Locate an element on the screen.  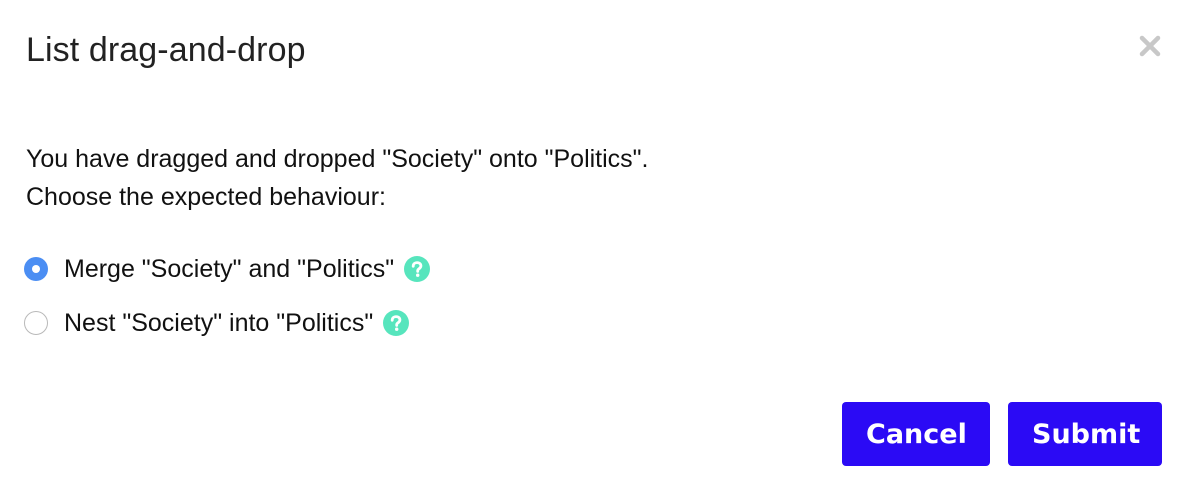
message-line-2: Choose the expected behaviour: is located at coordinates (206, 197).